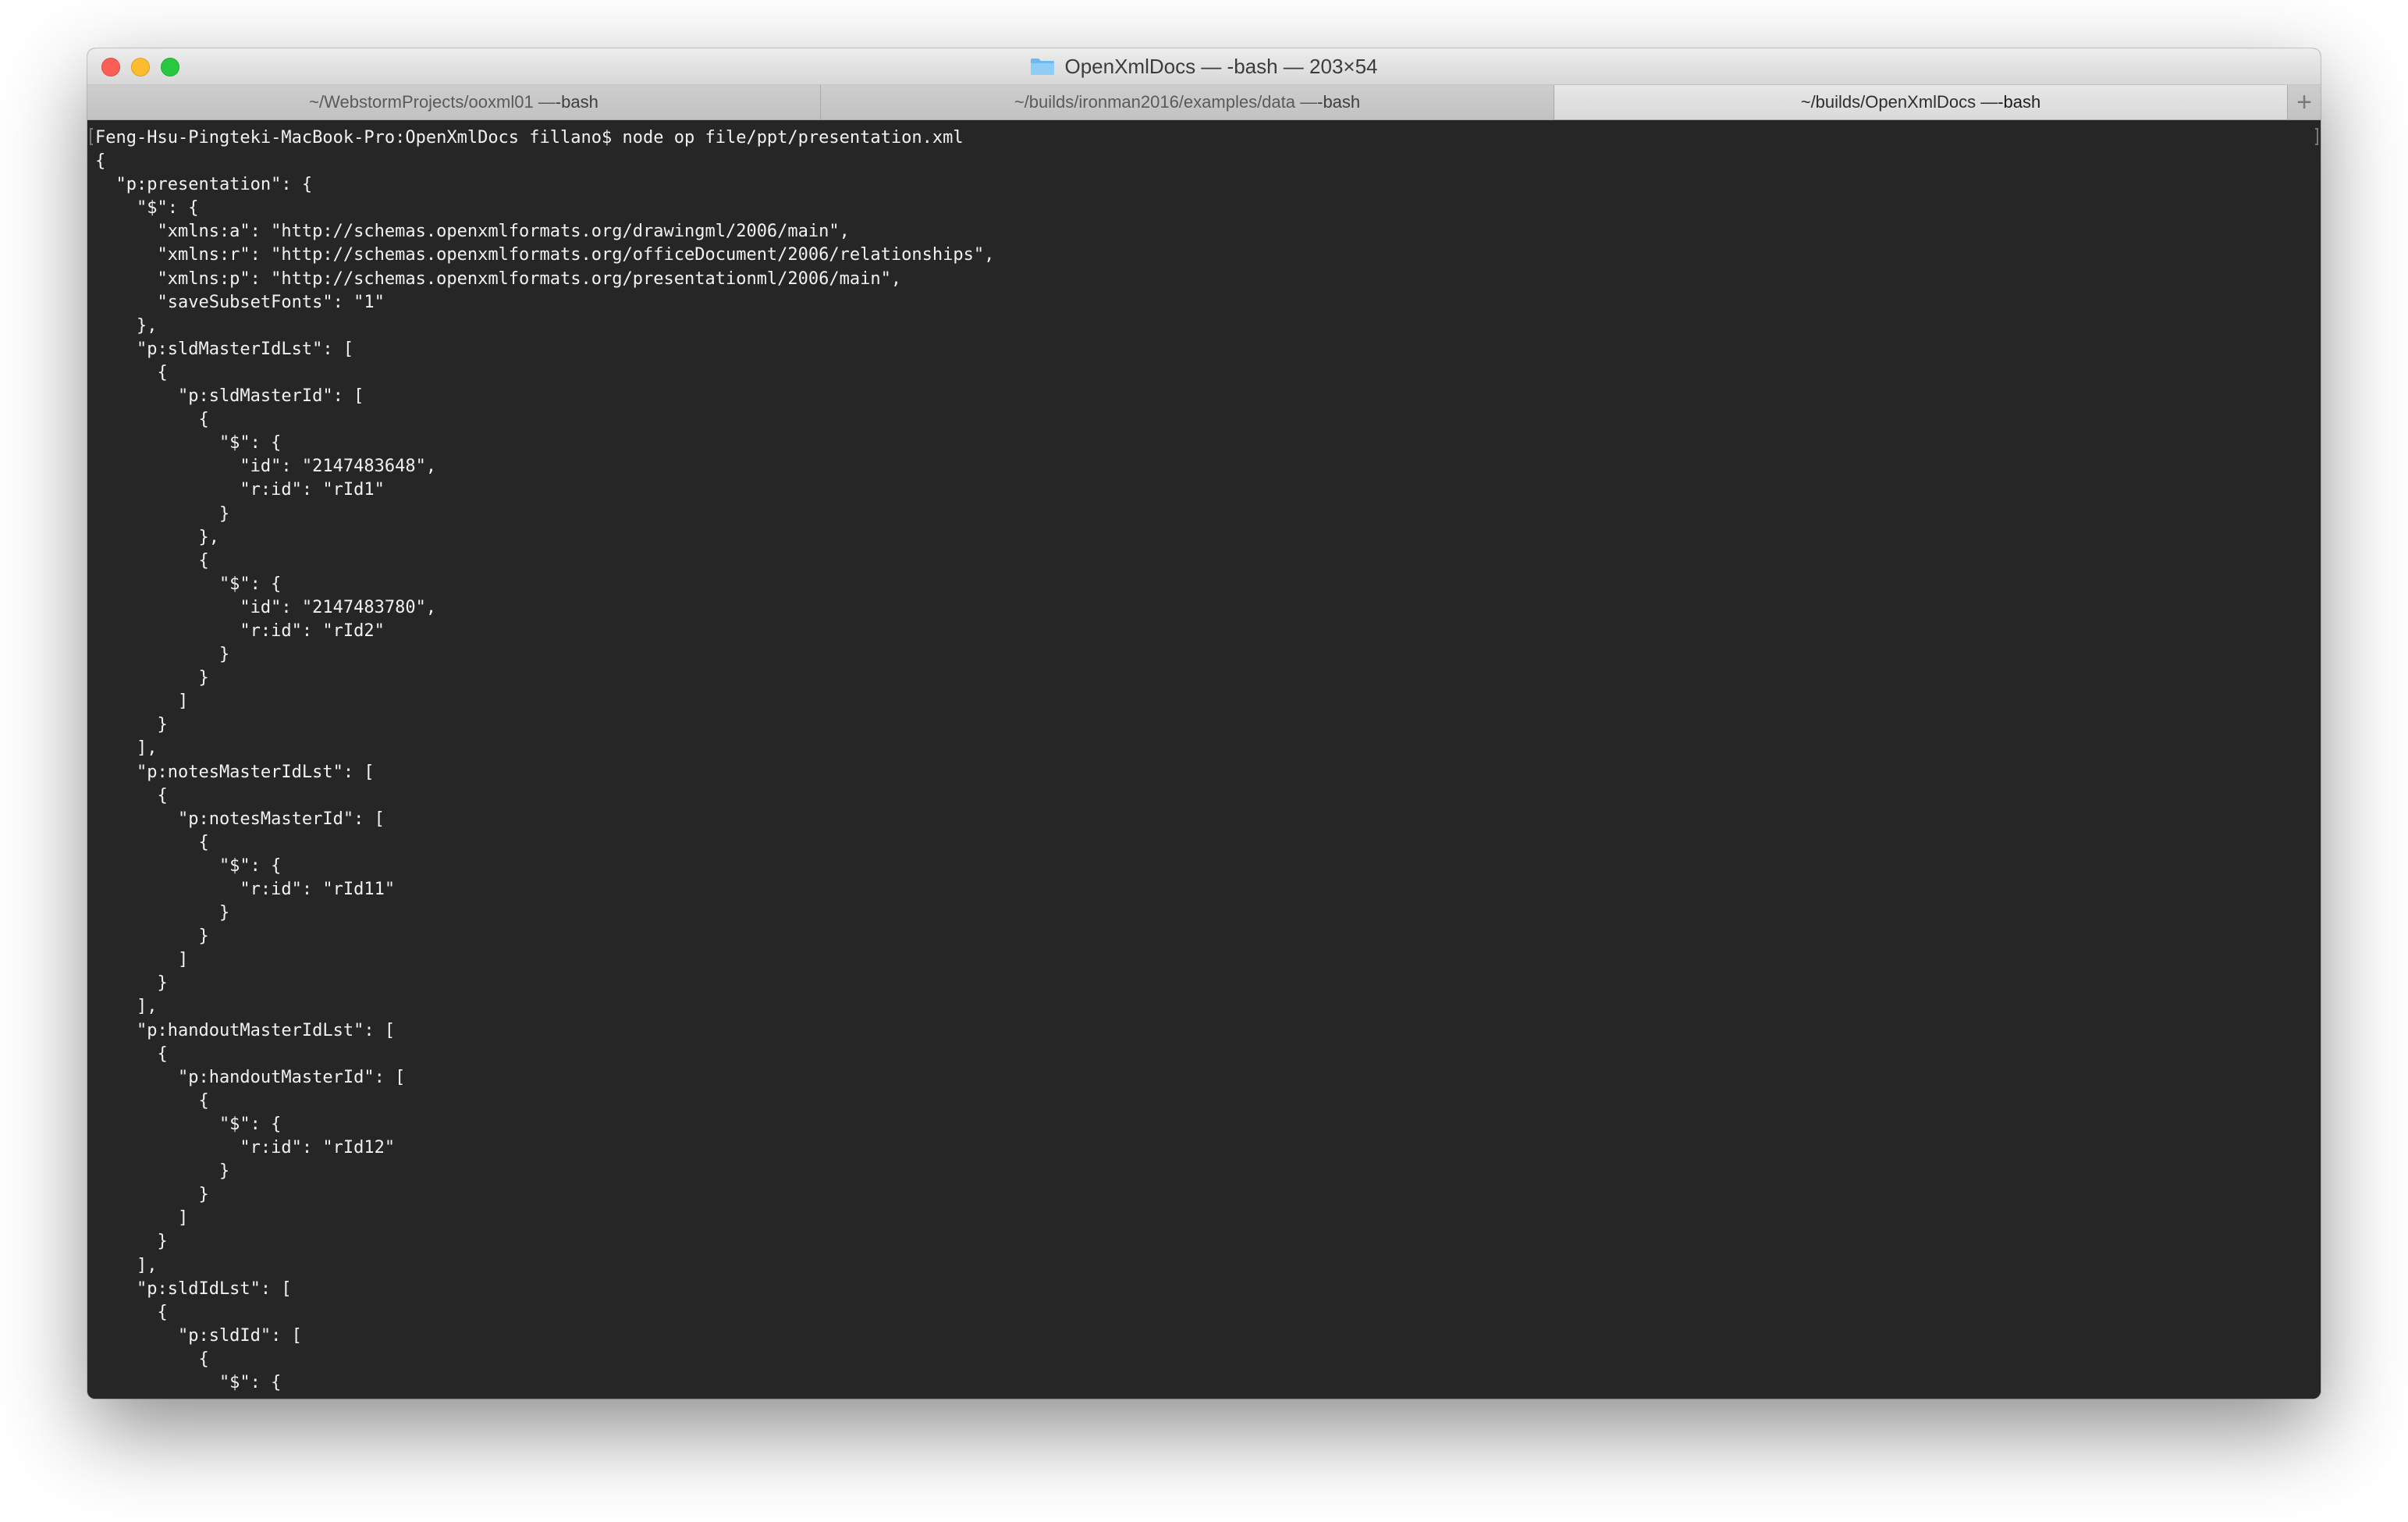 The height and width of the screenshot is (1522, 2408). Describe the element at coordinates (266, 467) in the screenshot. I see `output-line: "id": "2147483648",` at that location.